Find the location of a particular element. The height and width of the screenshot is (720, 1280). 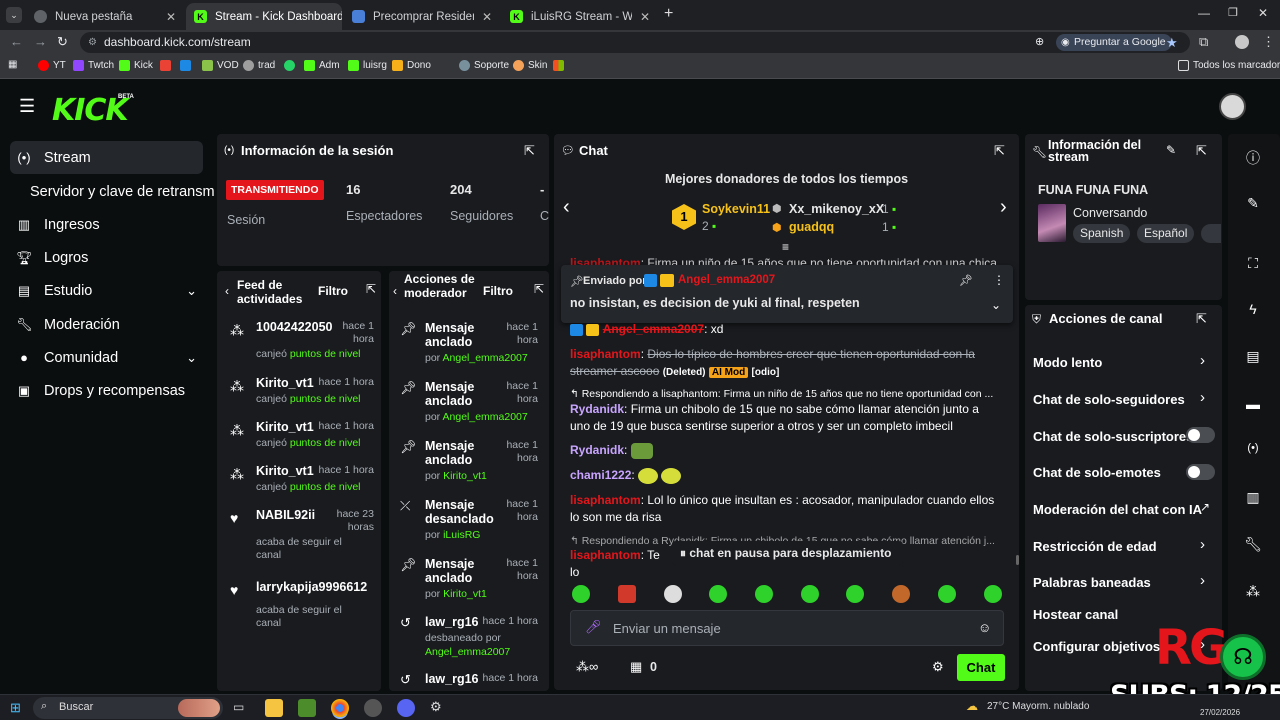

settings-gear-icon: ⚙ is located at coordinates (436, 707).